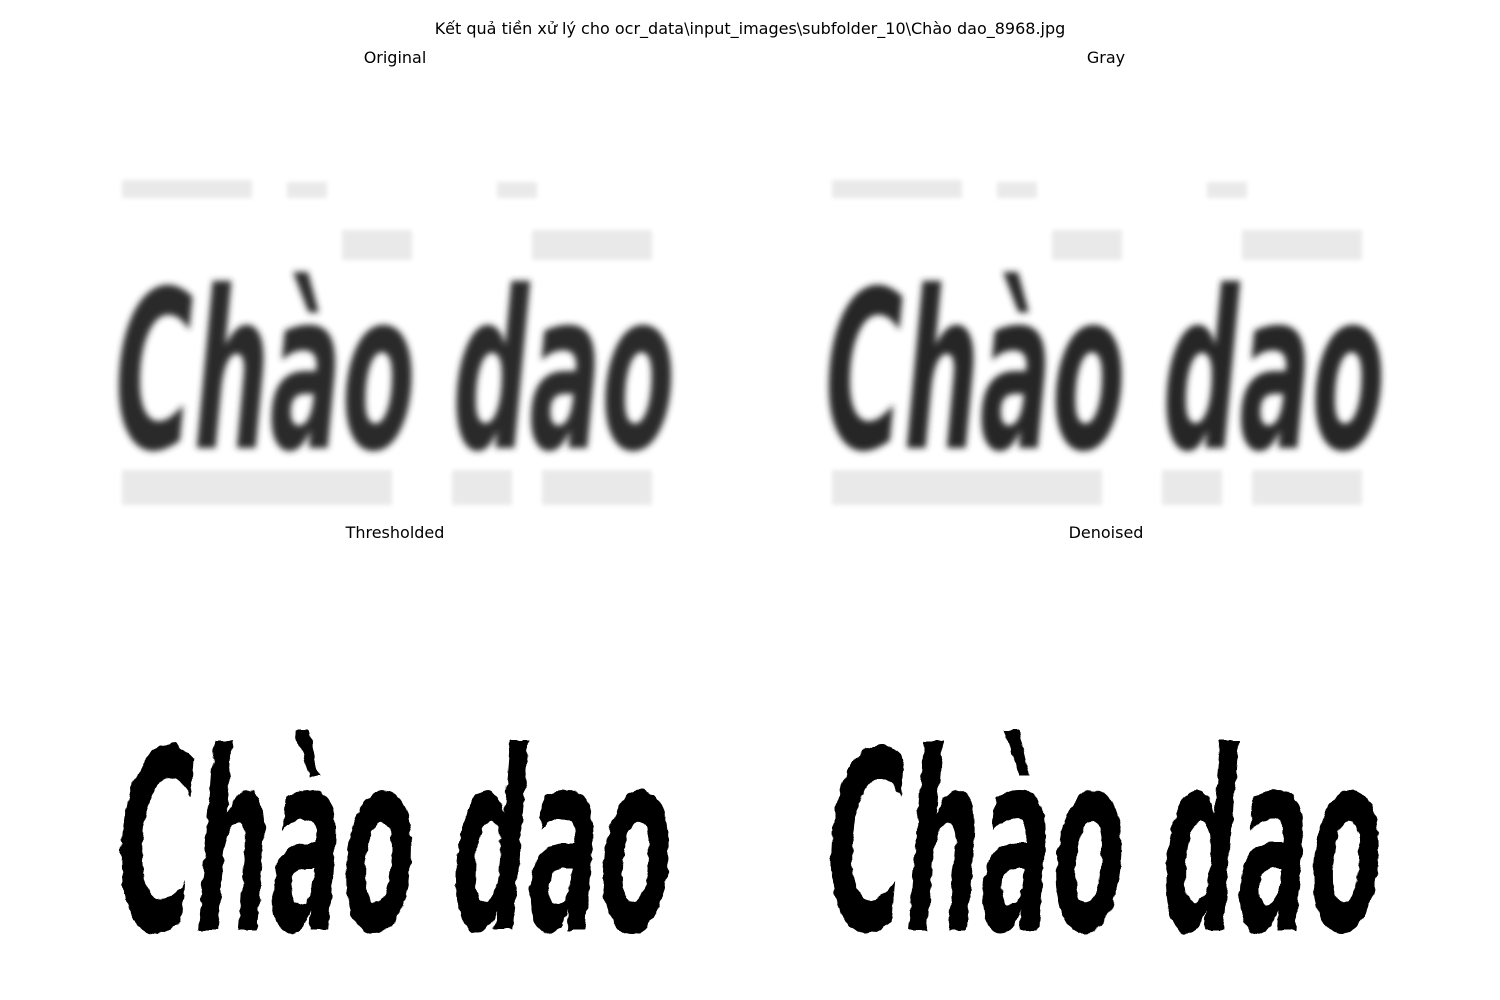 Image resolution: width=1500 pixels, height=1000 pixels. I want to click on word-text-thresholded: Chào dao, so click(395, 826).